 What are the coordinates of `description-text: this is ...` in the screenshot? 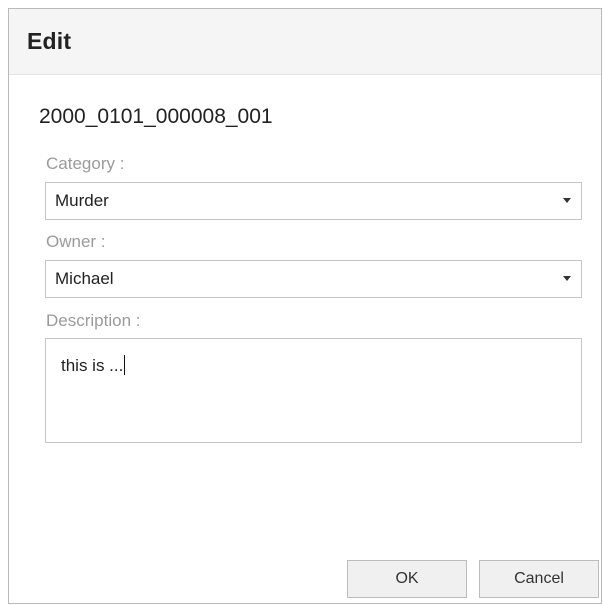 It's located at (92, 365).